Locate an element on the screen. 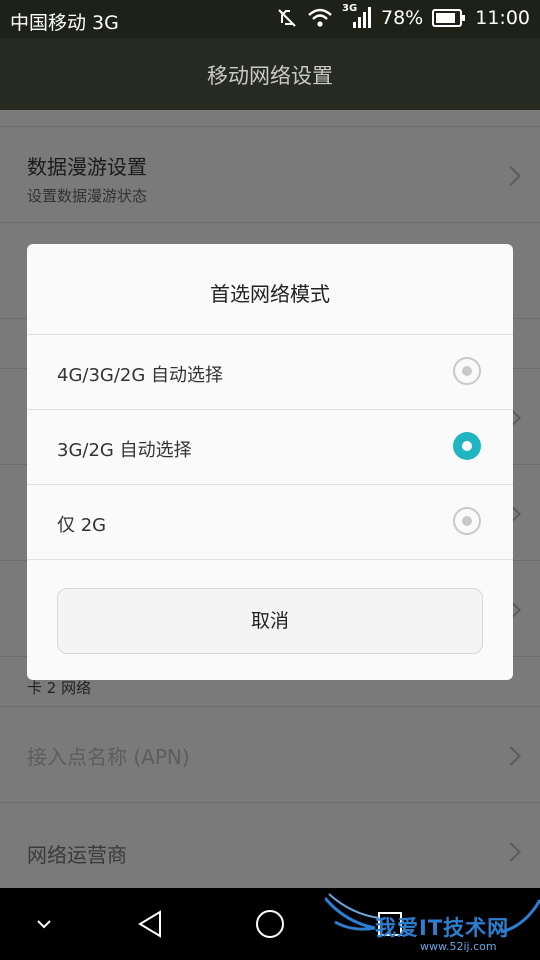  cancel-button: 取消 is located at coordinates (270, 621).